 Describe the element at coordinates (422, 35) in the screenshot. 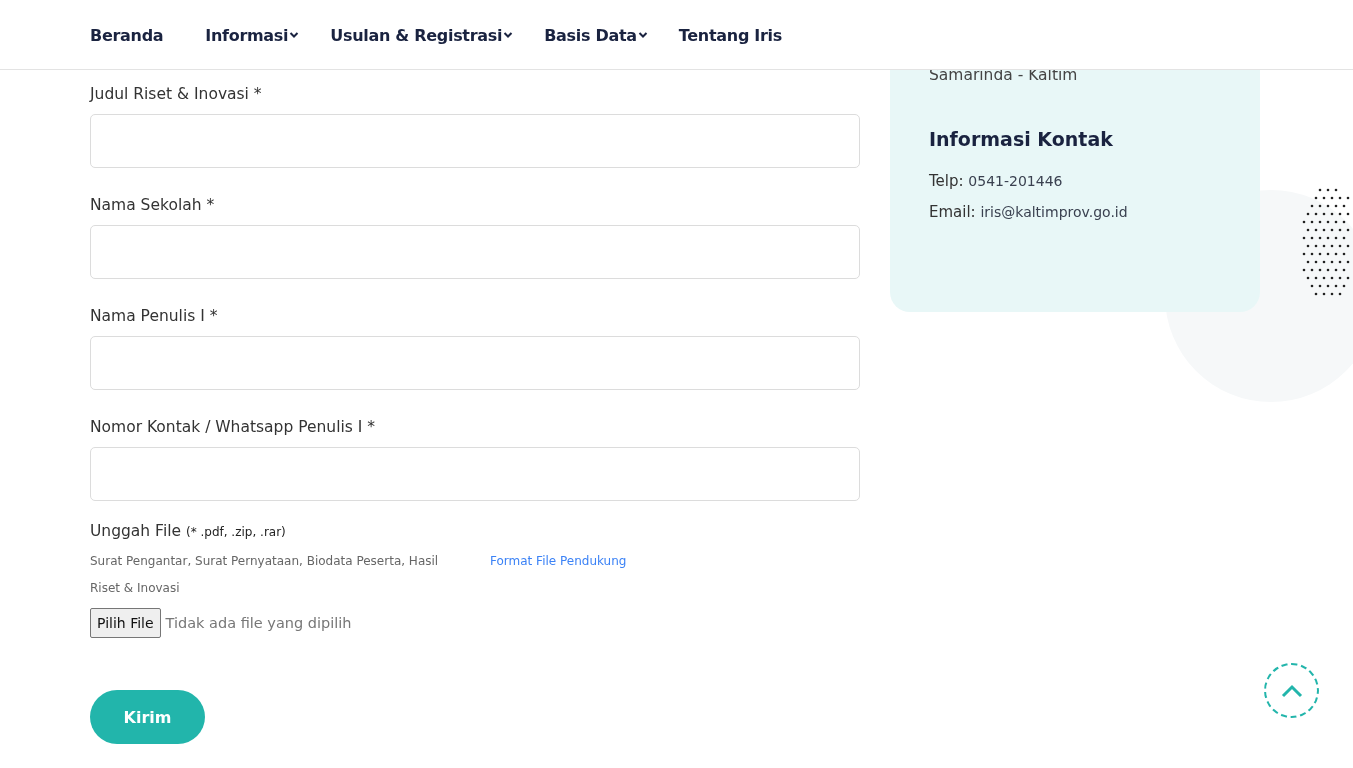

I see `nav-link: Usulan & Registrasi` at that location.